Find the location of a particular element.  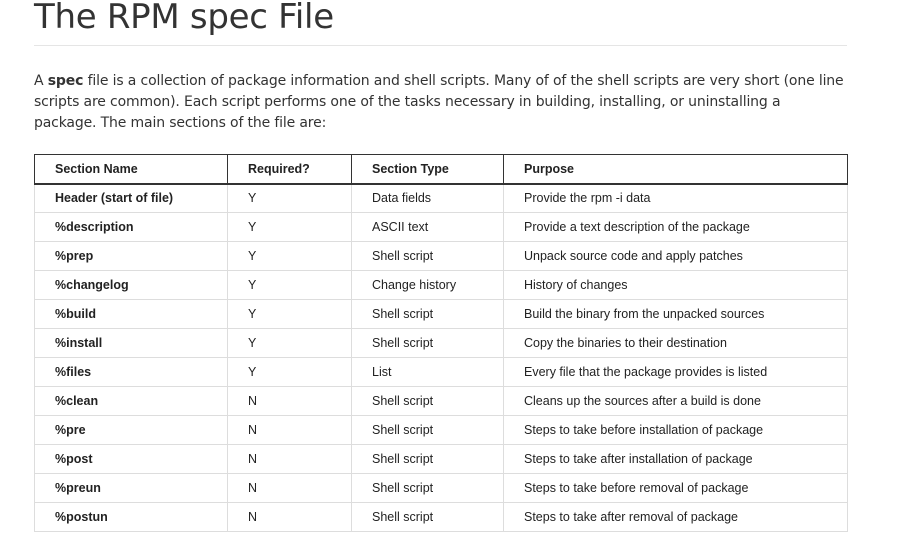

cell-section-name: %install is located at coordinates (131, 343).